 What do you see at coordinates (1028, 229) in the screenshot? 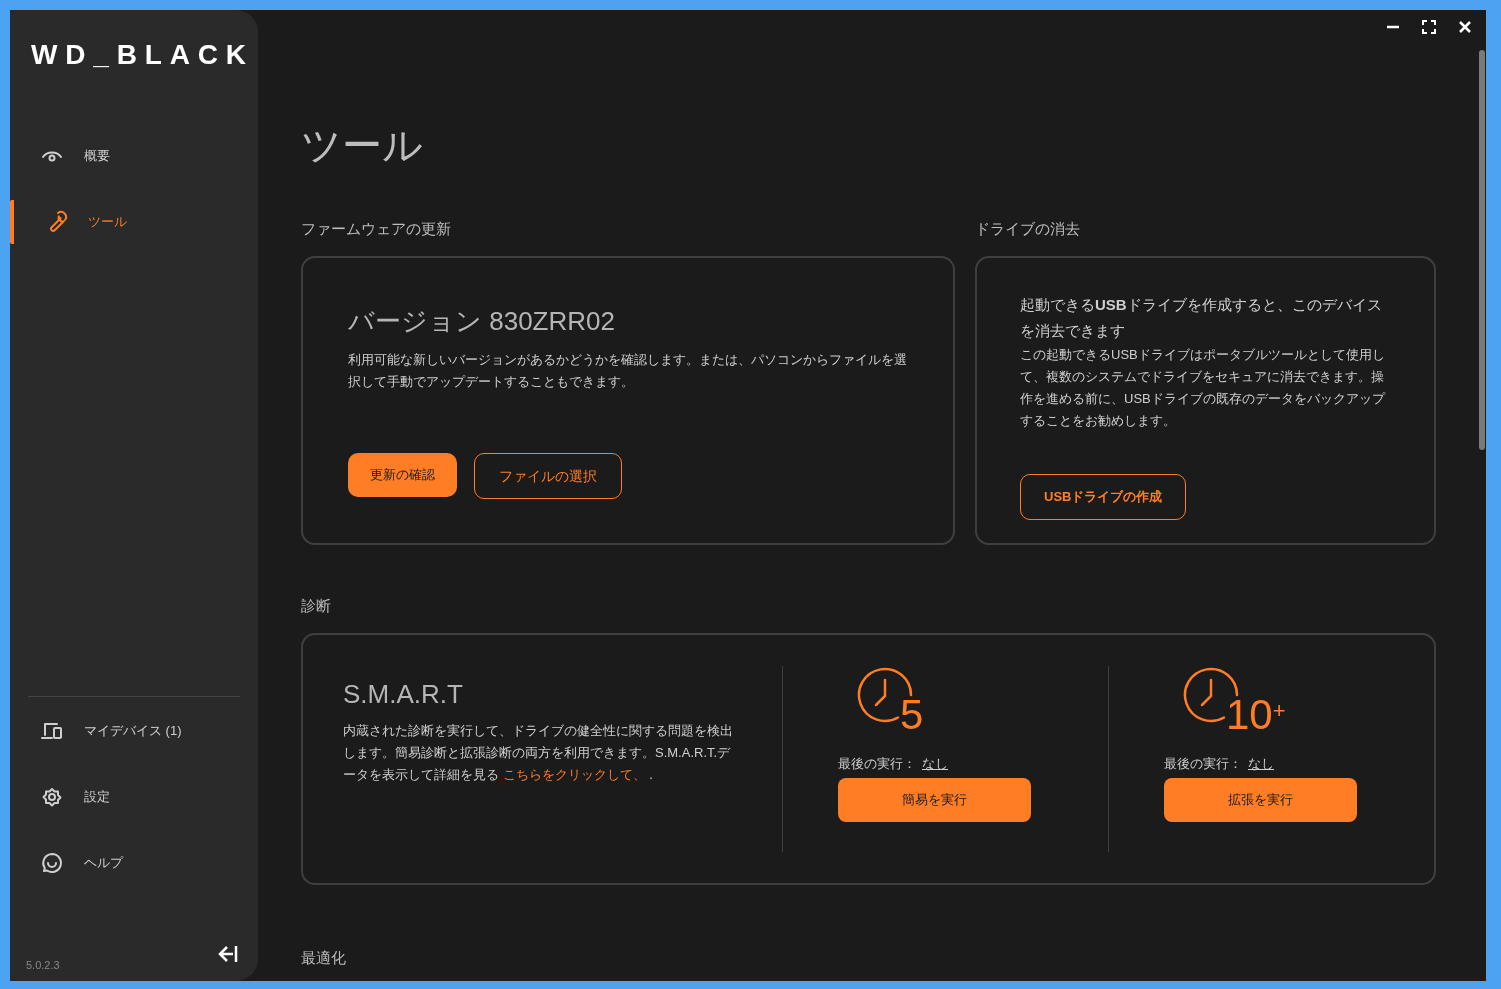
I see `section-label: ドライブの消去` at bounding box center [1028, 229].